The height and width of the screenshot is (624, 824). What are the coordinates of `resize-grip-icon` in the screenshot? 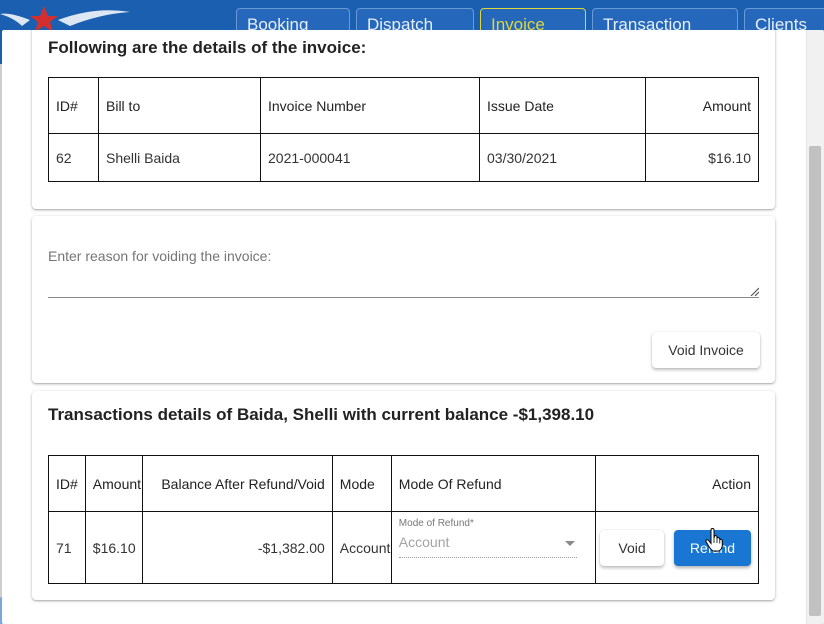 It's located at (754, 291).